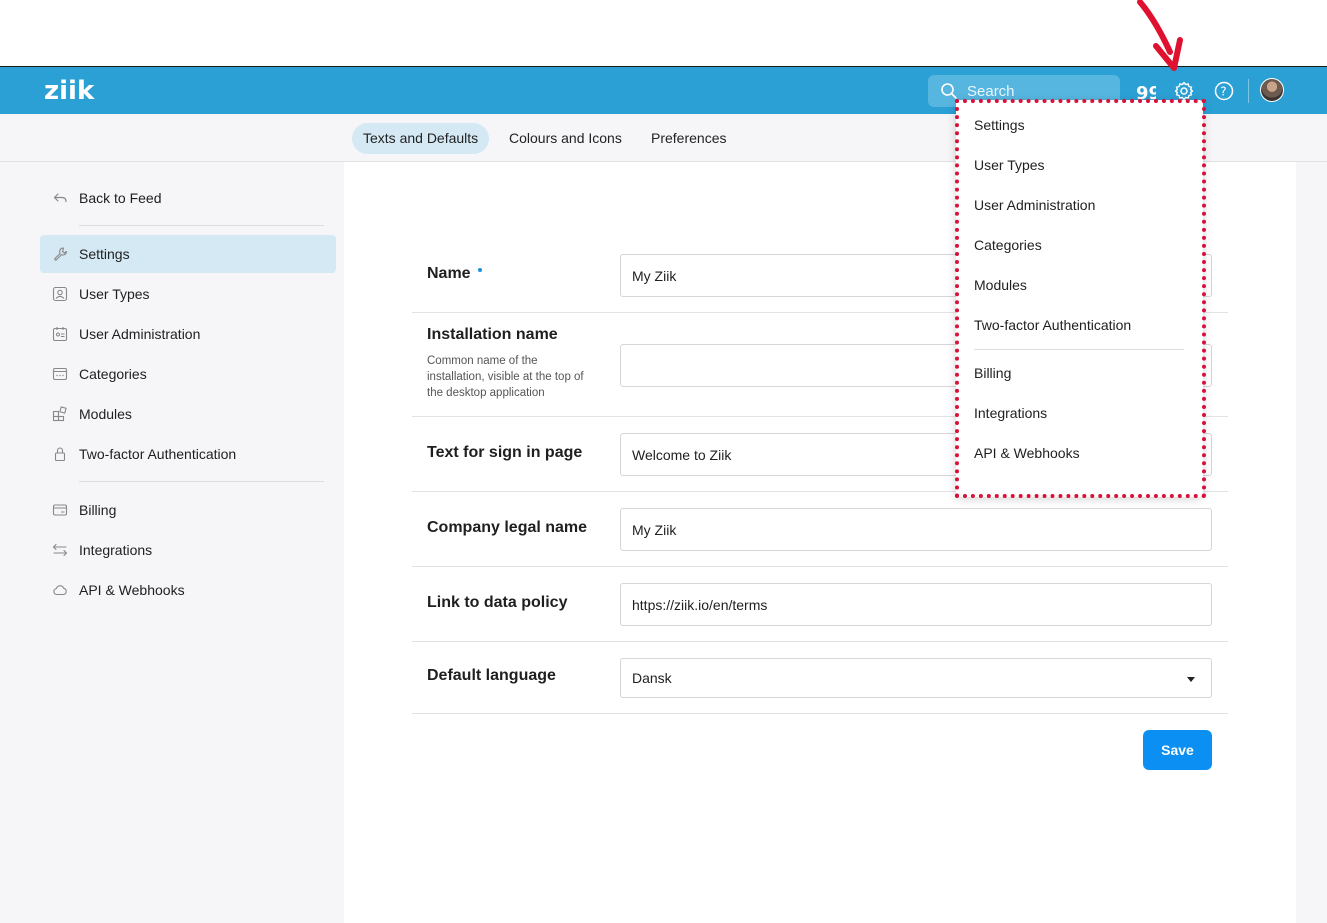  Describe the element at coordinates (421, 138) in the screenshot. I see `tab-texts-and-defaults: Texts and Defaults` at that location.